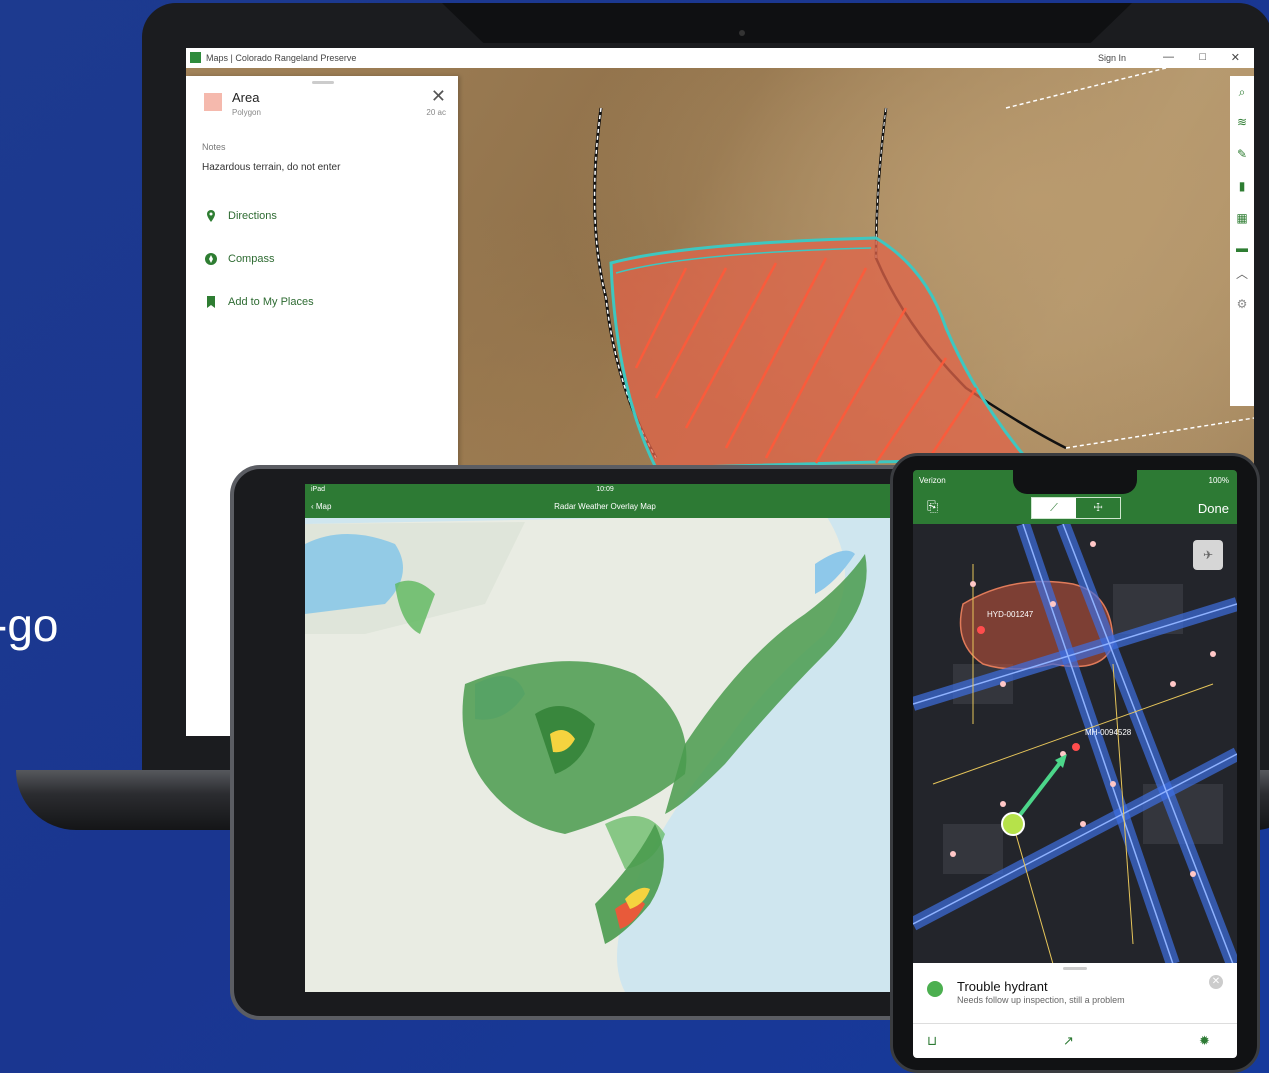  I want to click on tablet-status-bar: iPad 10:09, so click(605, 490).